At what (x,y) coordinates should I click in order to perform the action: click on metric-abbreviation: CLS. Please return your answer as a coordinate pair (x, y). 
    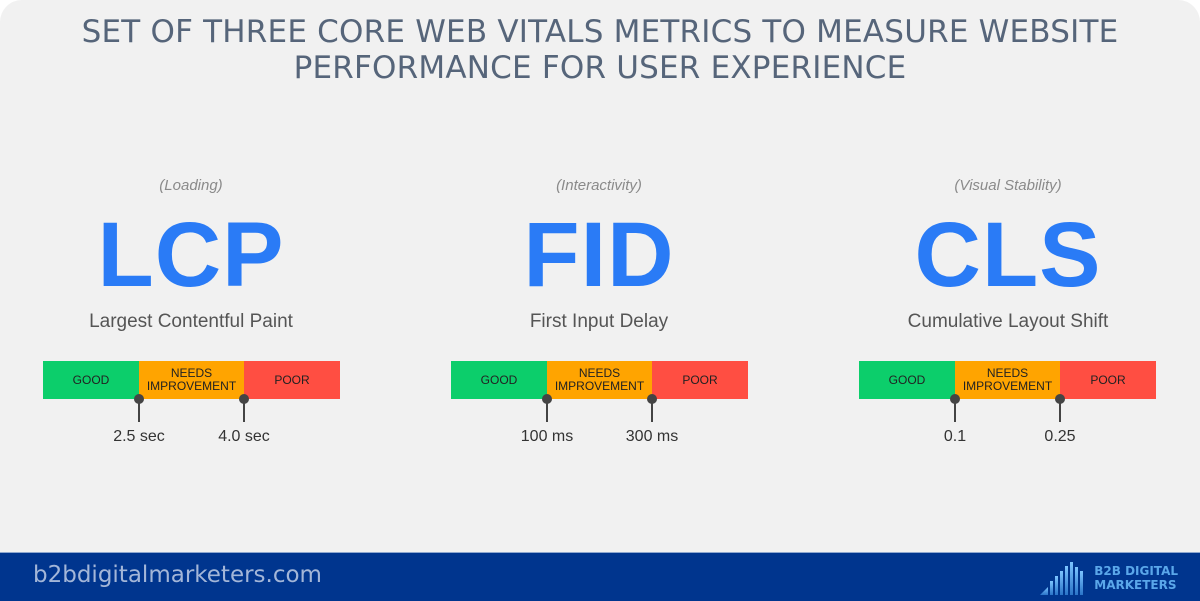
    Looking at the image, I should click on (1008, 255).